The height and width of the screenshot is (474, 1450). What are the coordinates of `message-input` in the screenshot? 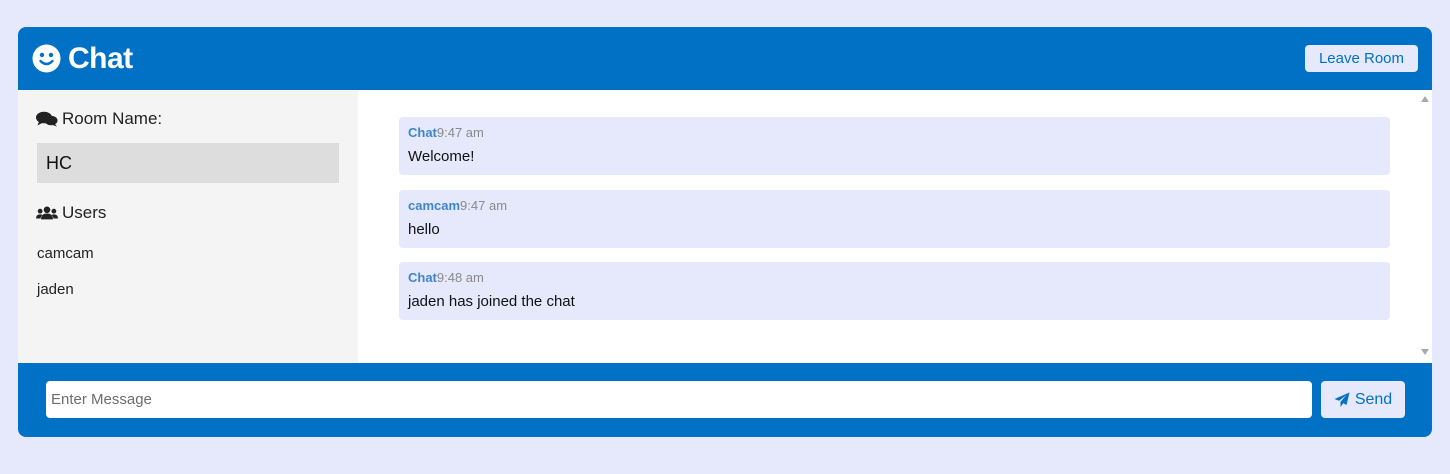 It's located at (679, 399).